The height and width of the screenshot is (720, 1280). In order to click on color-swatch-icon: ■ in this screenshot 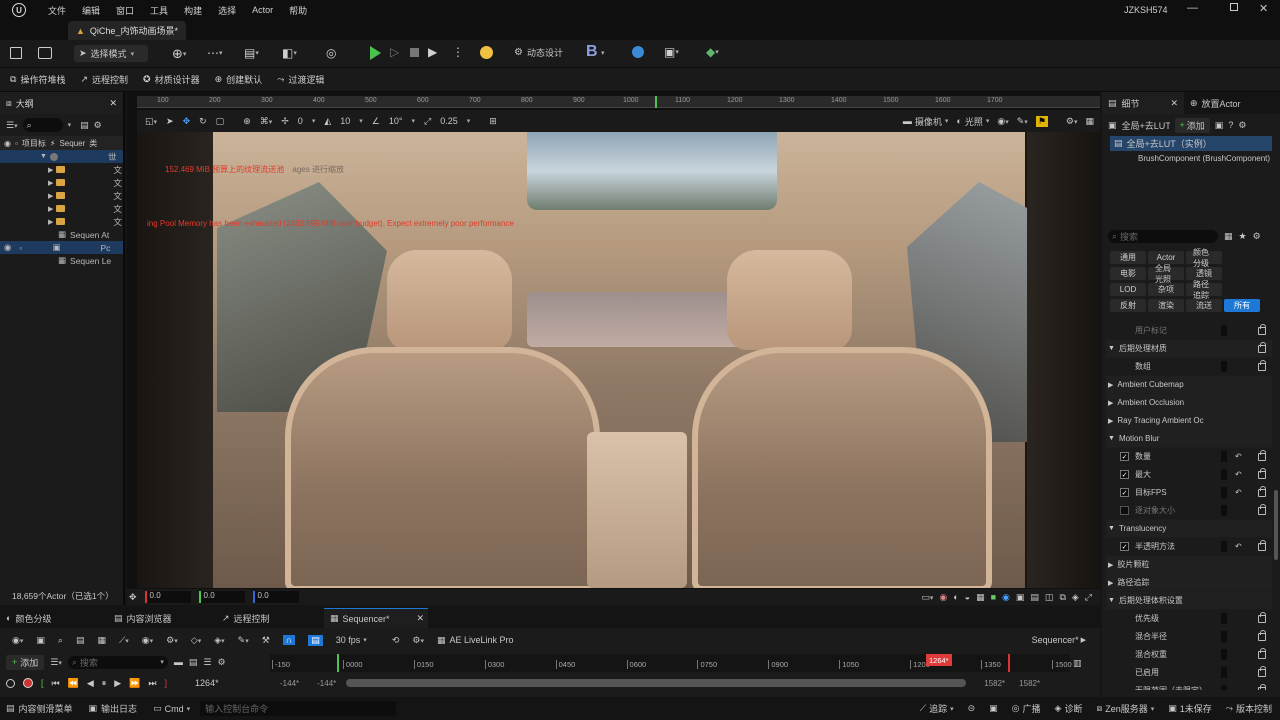, I will do `click(993, 597)`.